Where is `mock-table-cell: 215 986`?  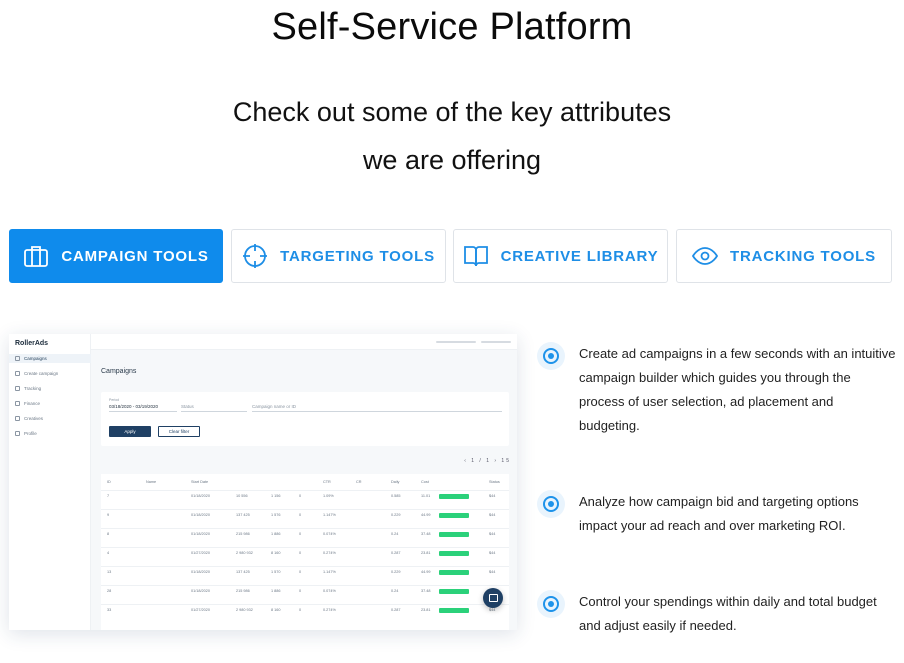 mock-table-cell: 215 986 is located at coordinates (243, 534).